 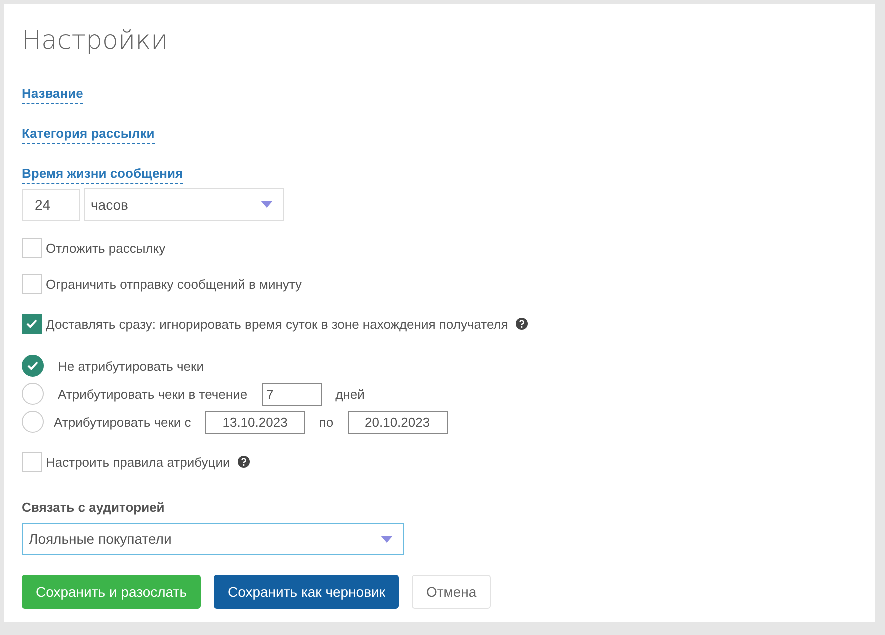 I want to click on checkbox-label: Ограничить отправку сообщений в минуту, so click(x=174, y=284).